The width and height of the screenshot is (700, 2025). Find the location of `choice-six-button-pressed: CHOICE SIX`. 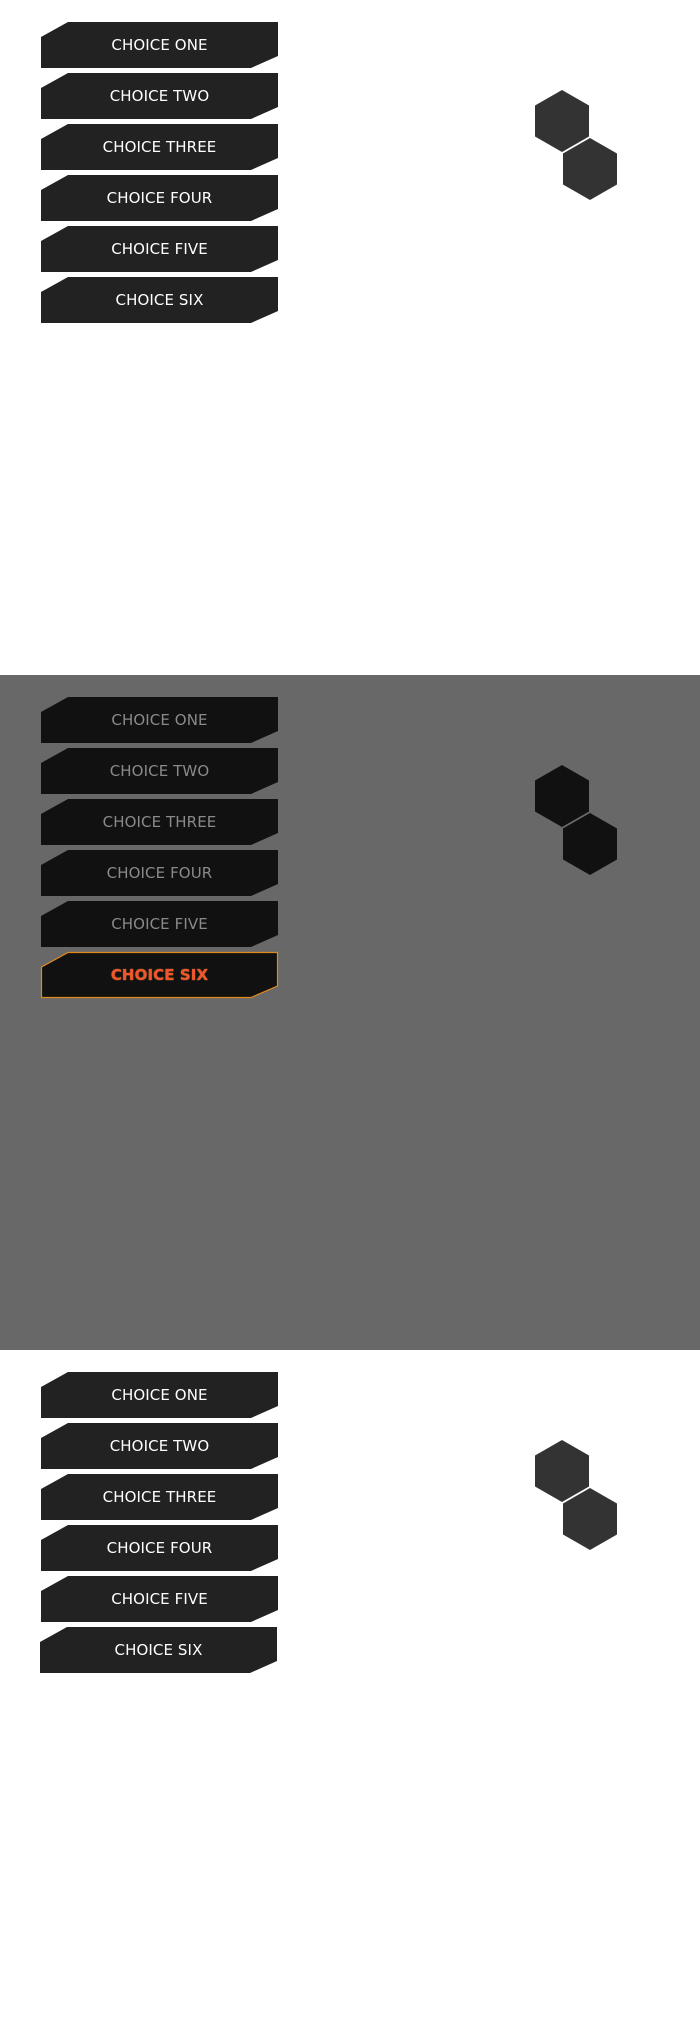

choice-six-button-pressed: CHOICE SIX is located at coordinates (158, 1650).